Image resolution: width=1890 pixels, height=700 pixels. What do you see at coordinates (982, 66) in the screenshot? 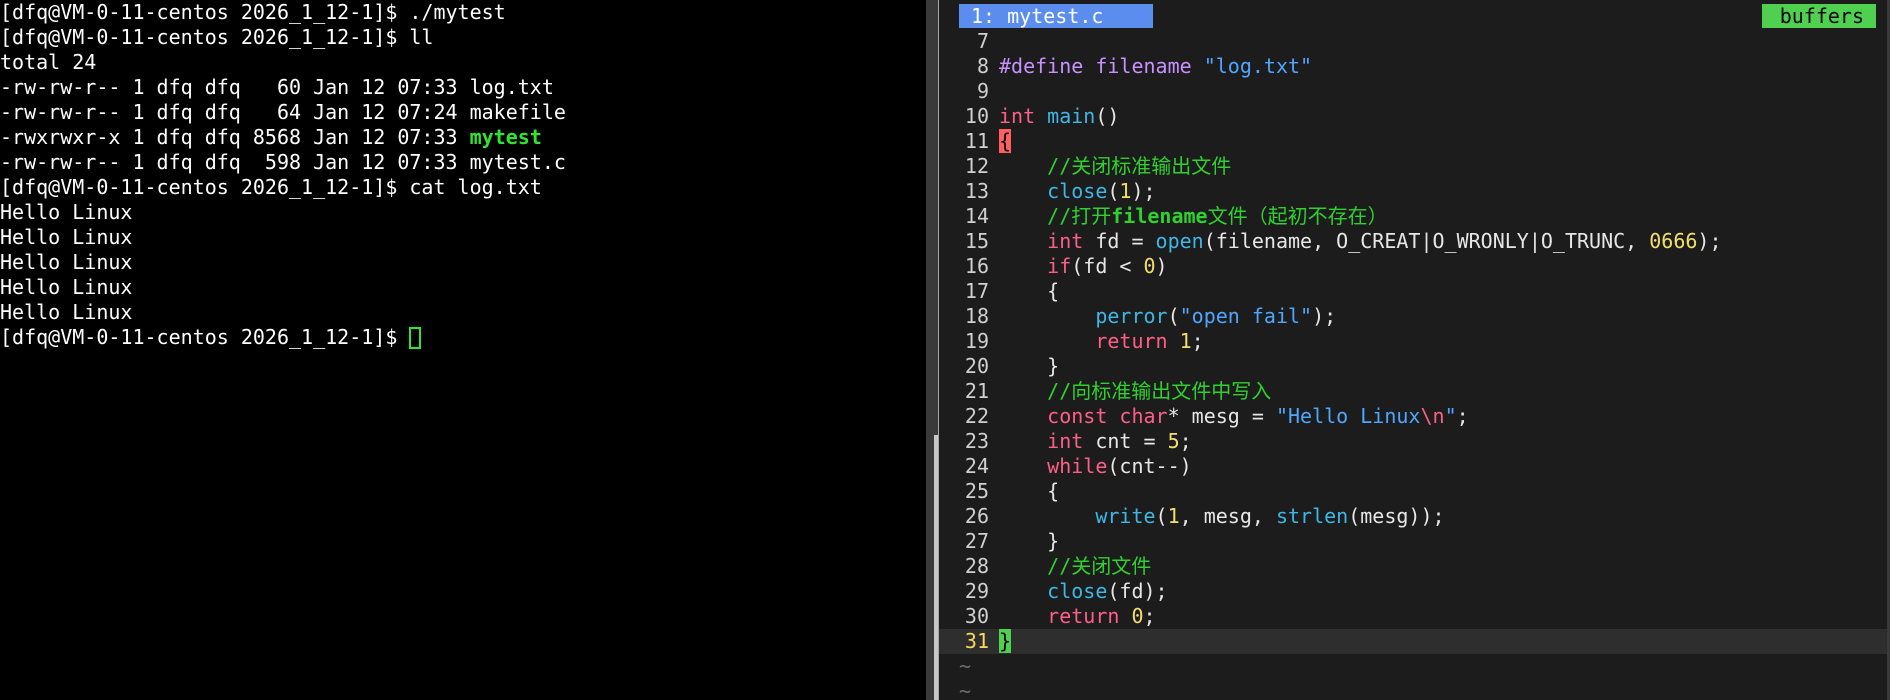
I see `line-number: 8` at bounding box center [982, 66].